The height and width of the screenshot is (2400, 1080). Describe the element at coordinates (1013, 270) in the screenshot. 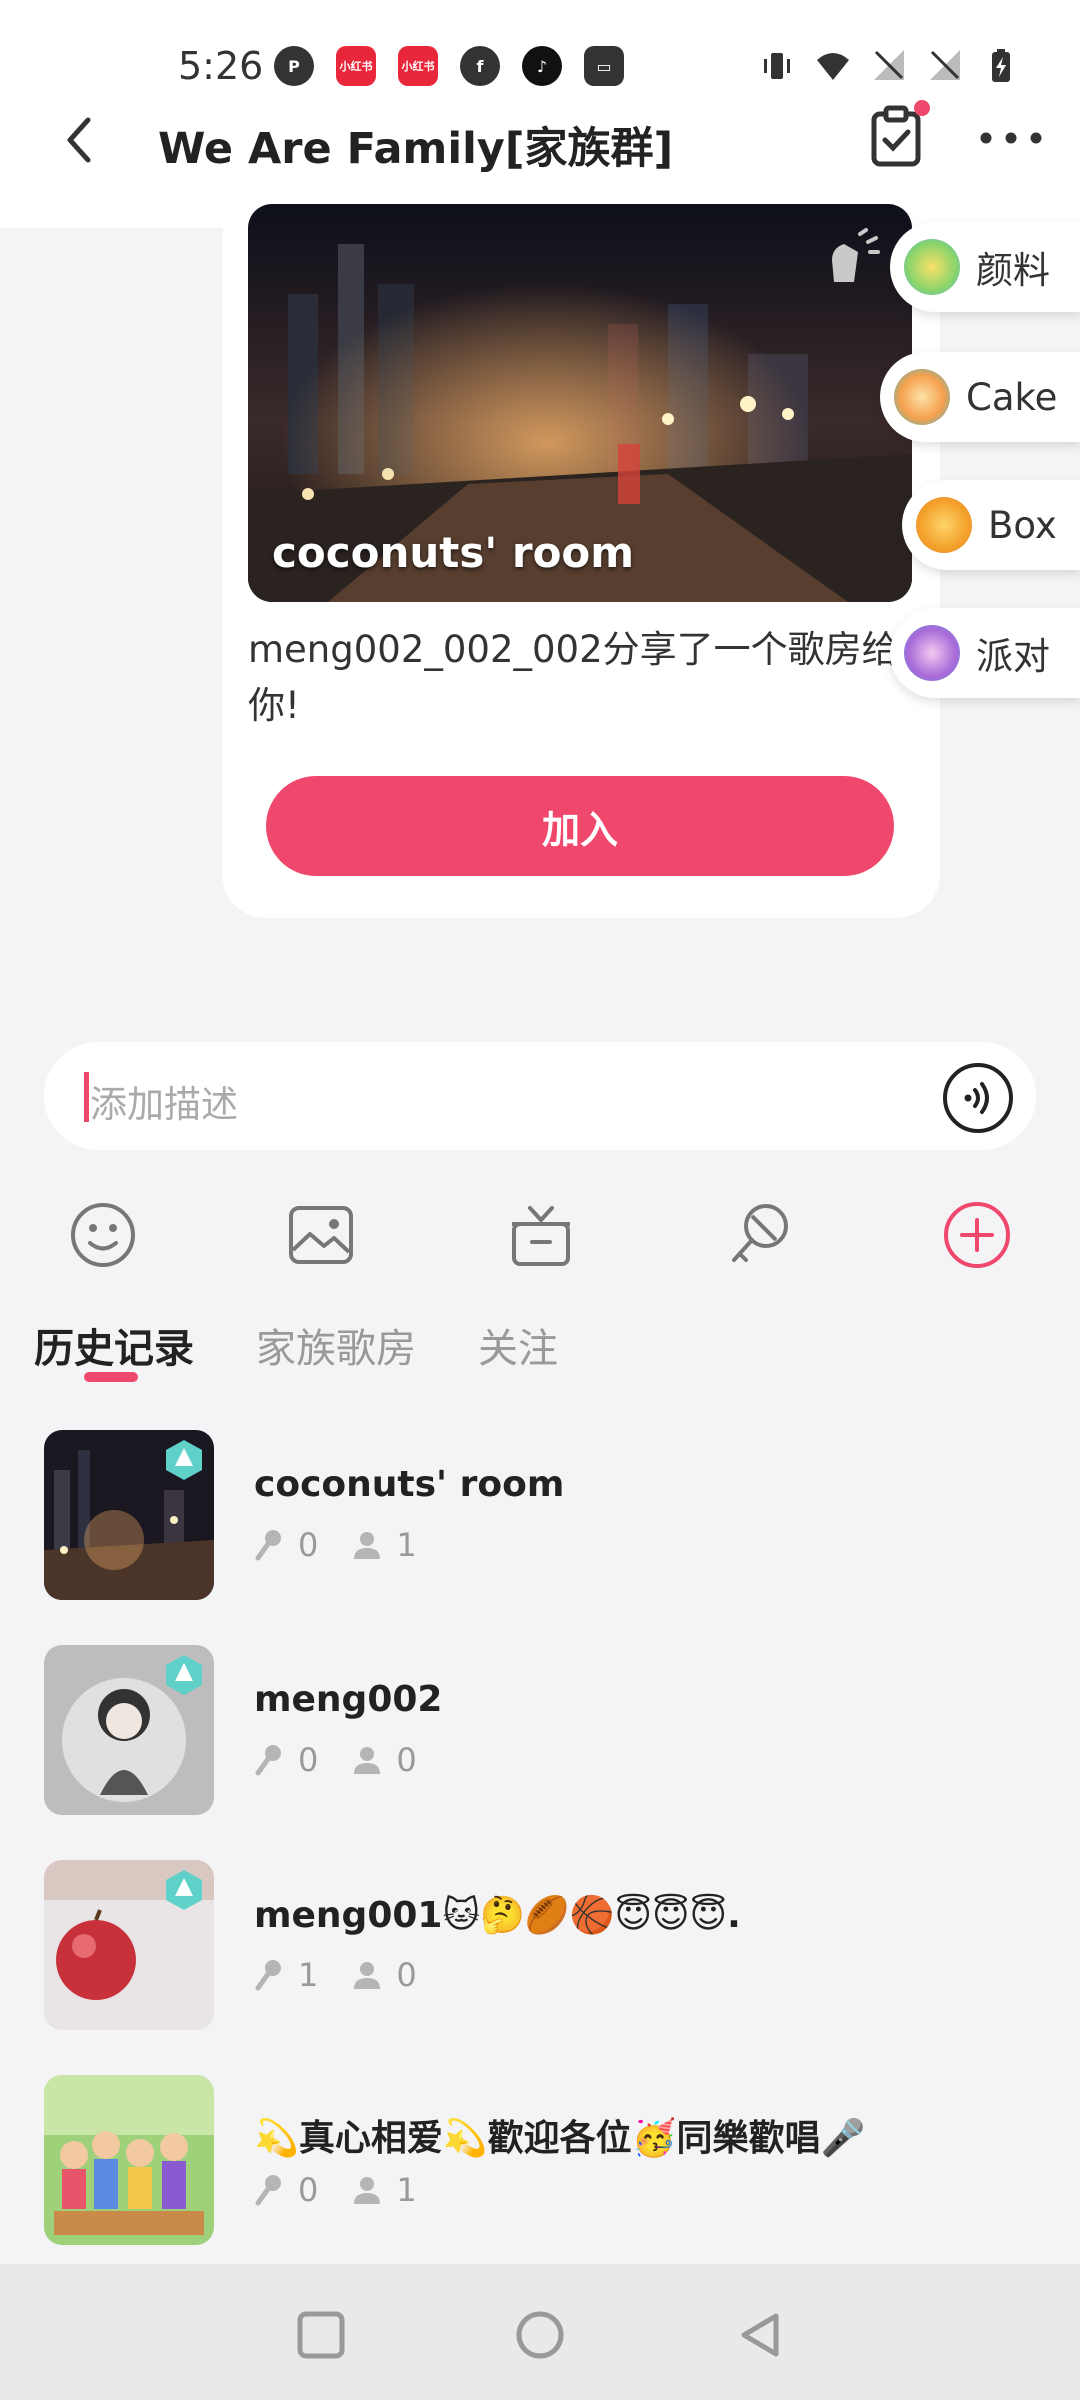

I see `float-item-label: 颜料` at that location.